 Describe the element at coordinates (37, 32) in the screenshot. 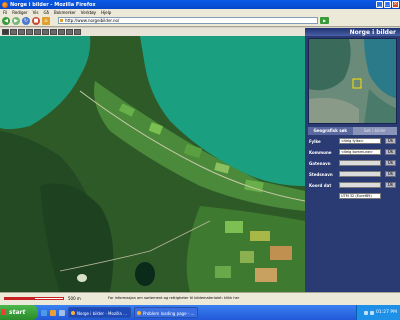

I see `measure-tool-icon` at that location.